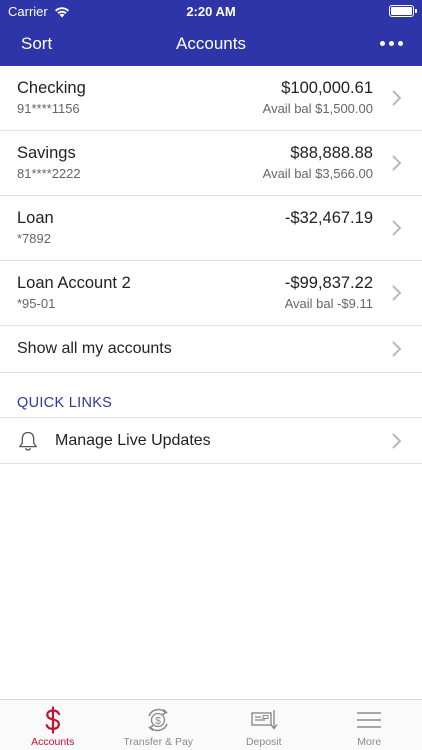 Image resolution: width=422 pixels, height=750 pixels. I want to click on tab-more: More, so click(369, 725).